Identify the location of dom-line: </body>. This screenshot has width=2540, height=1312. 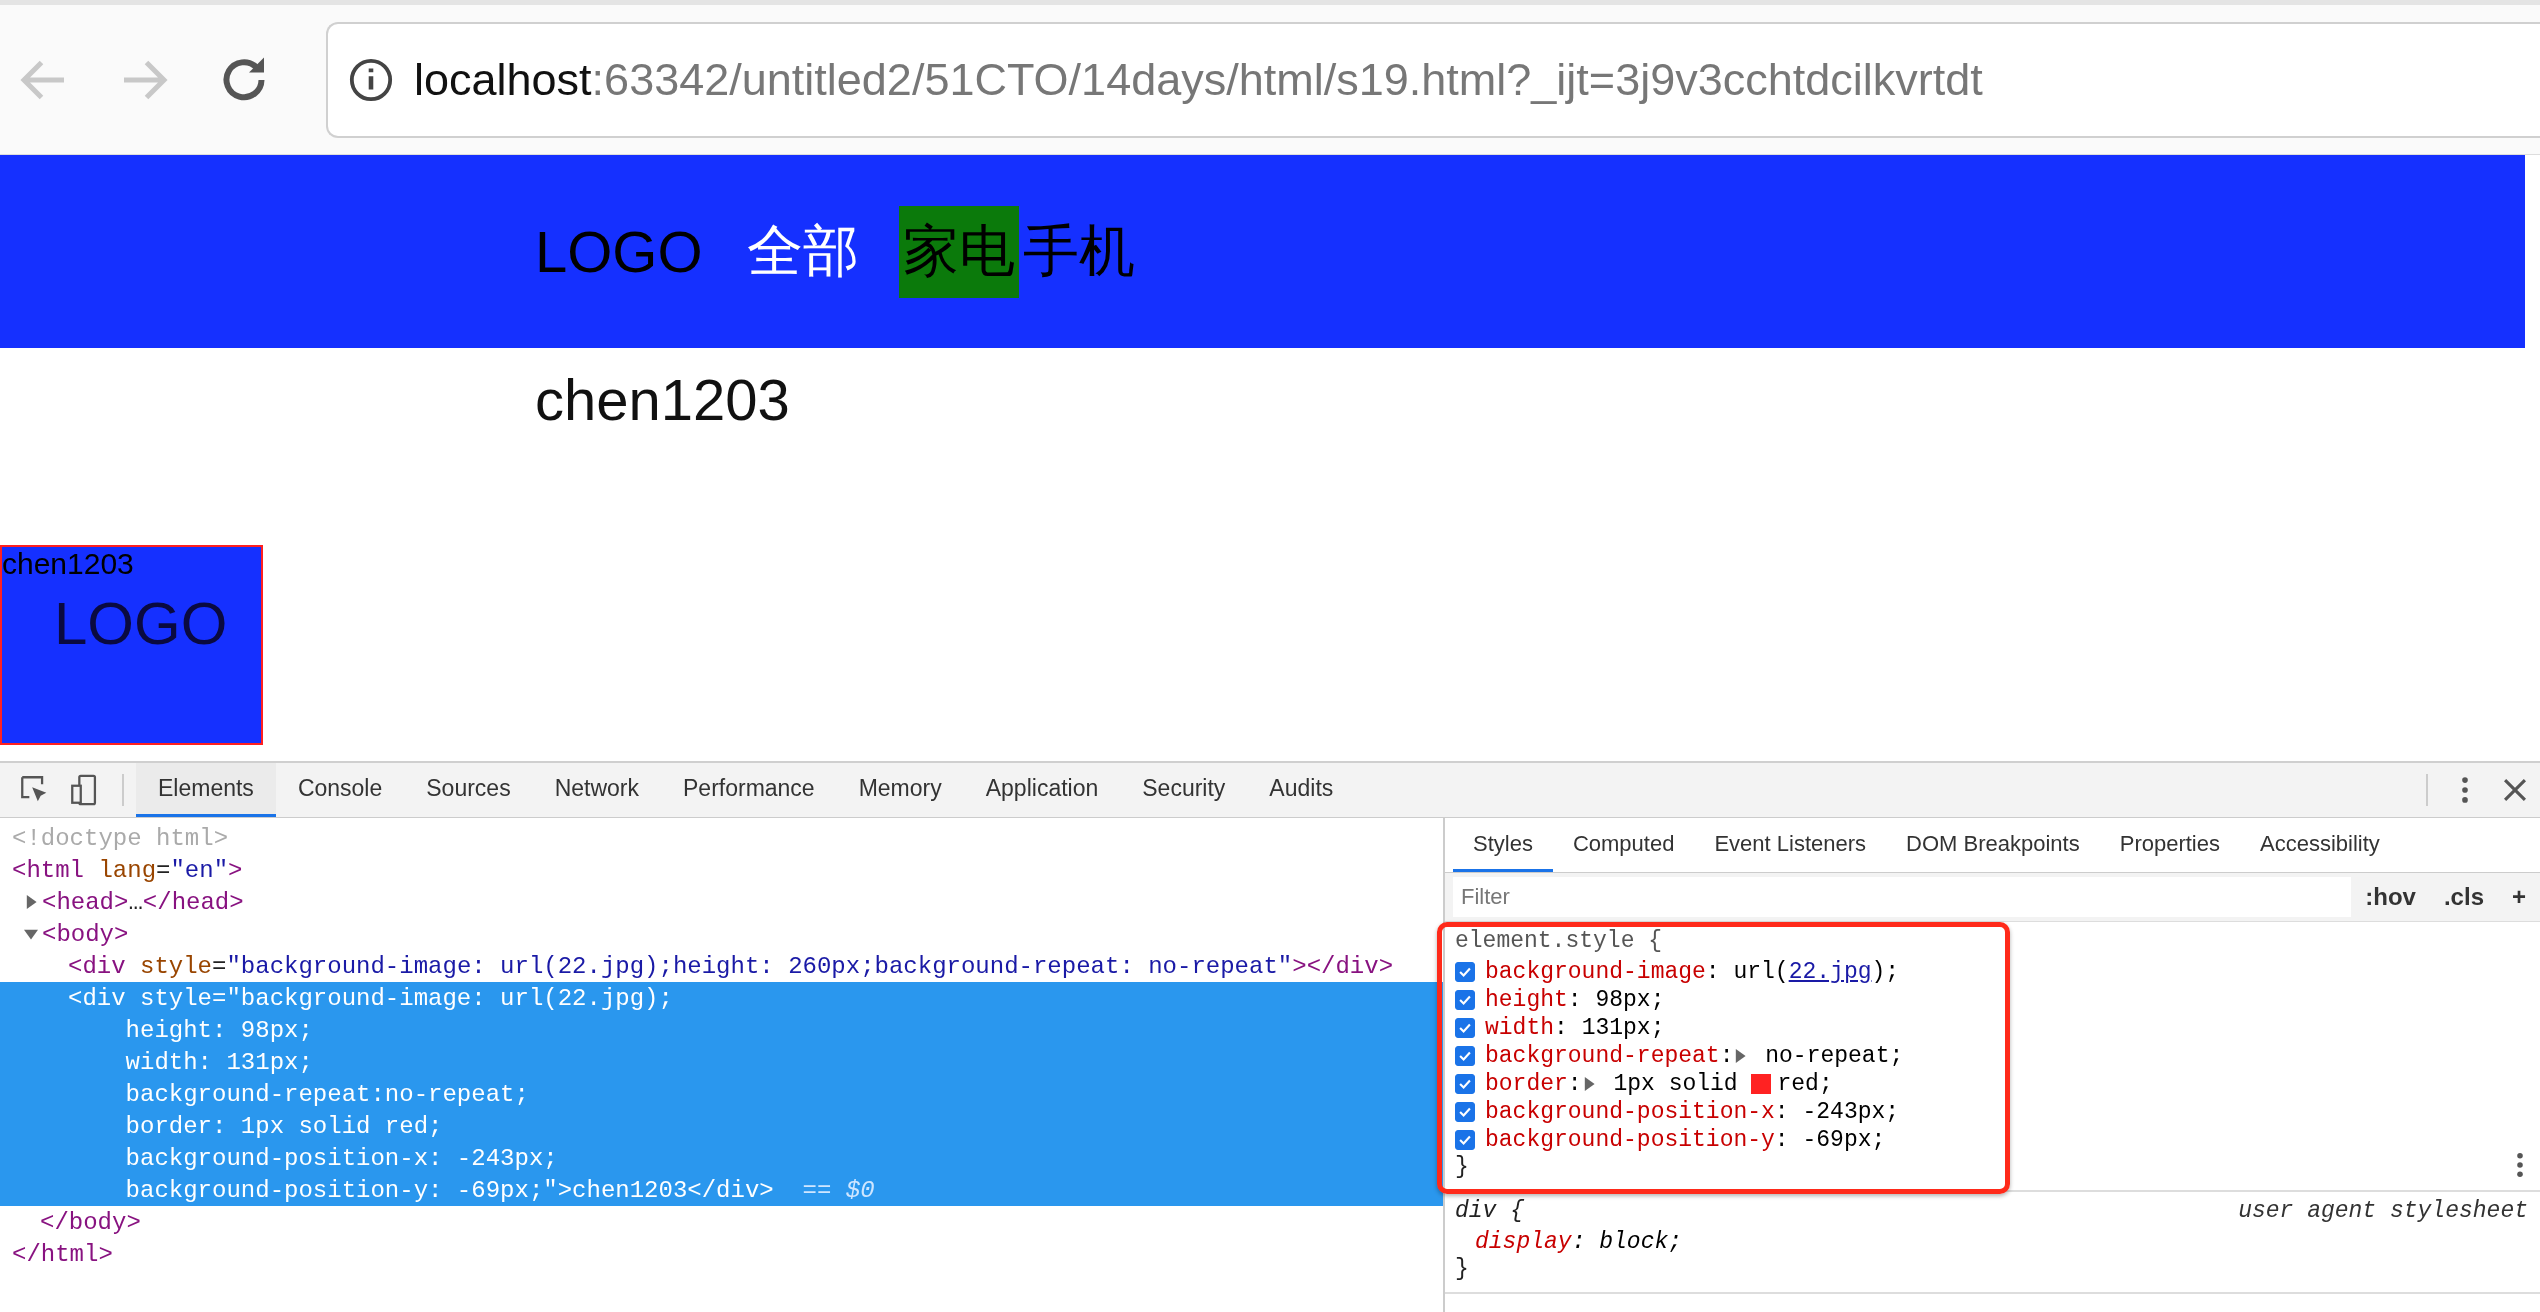
(721, 1222).